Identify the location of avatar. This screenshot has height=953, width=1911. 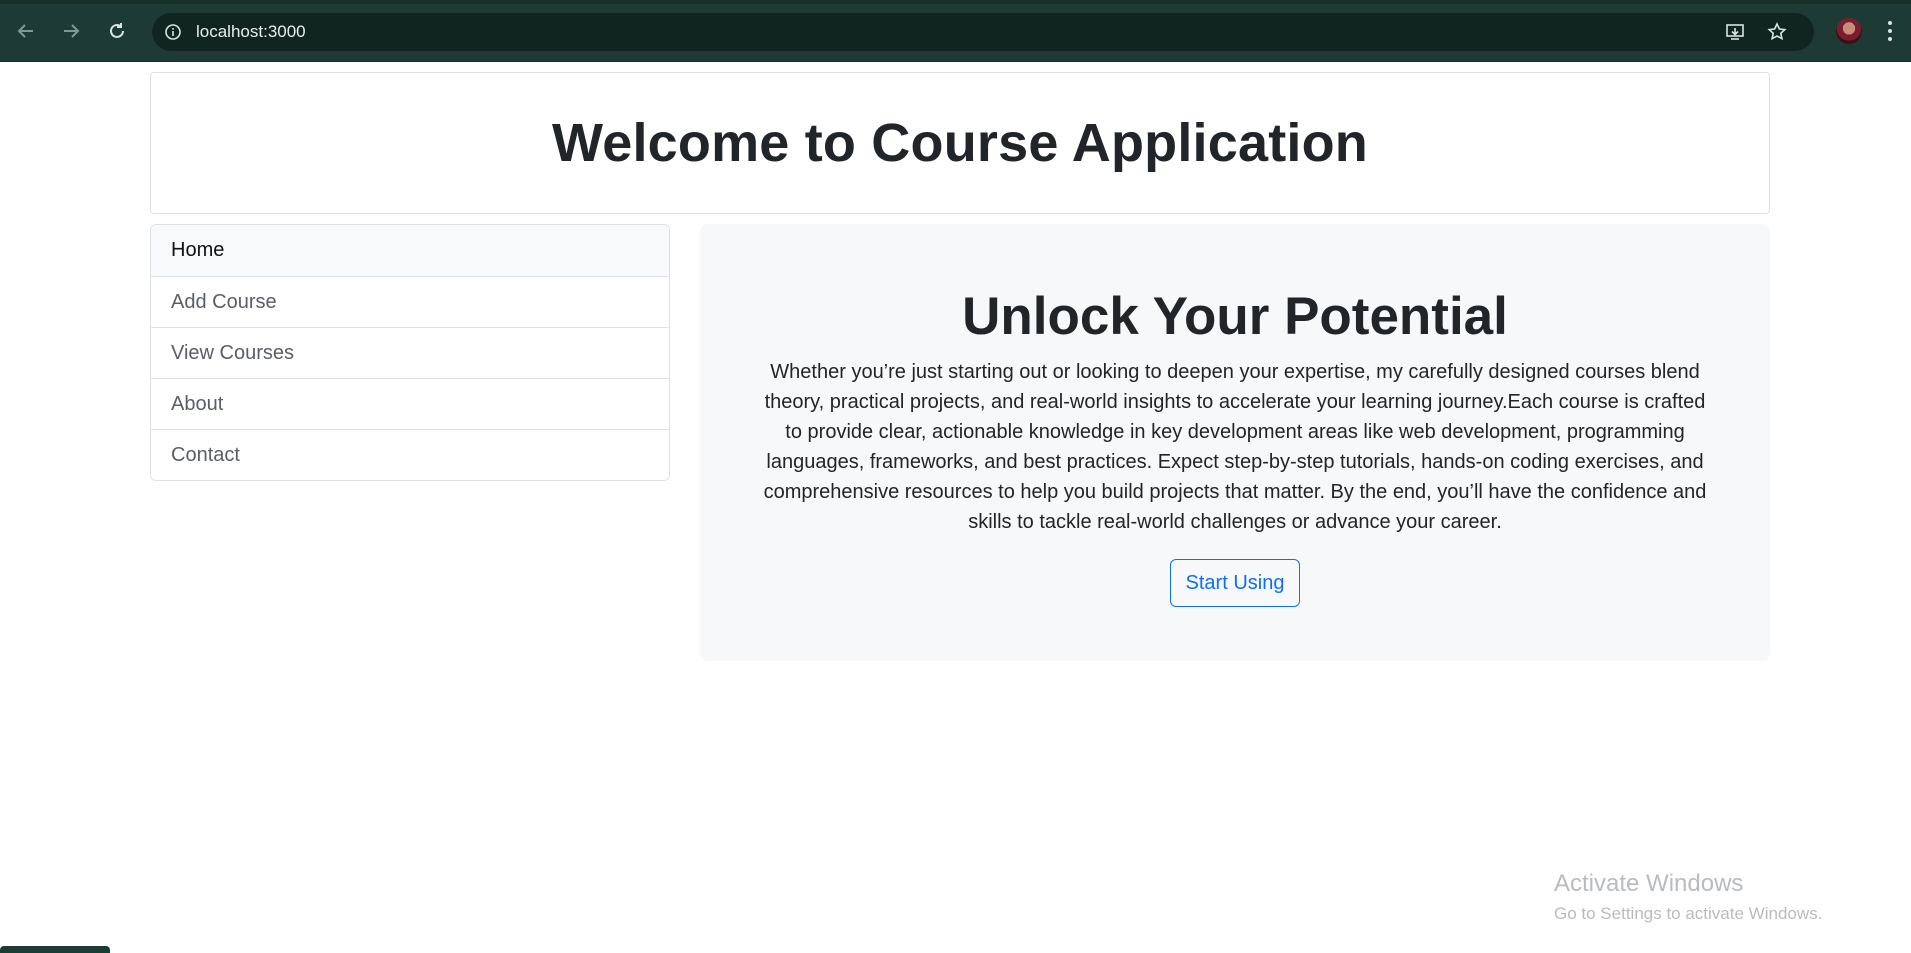
(1849, 31).